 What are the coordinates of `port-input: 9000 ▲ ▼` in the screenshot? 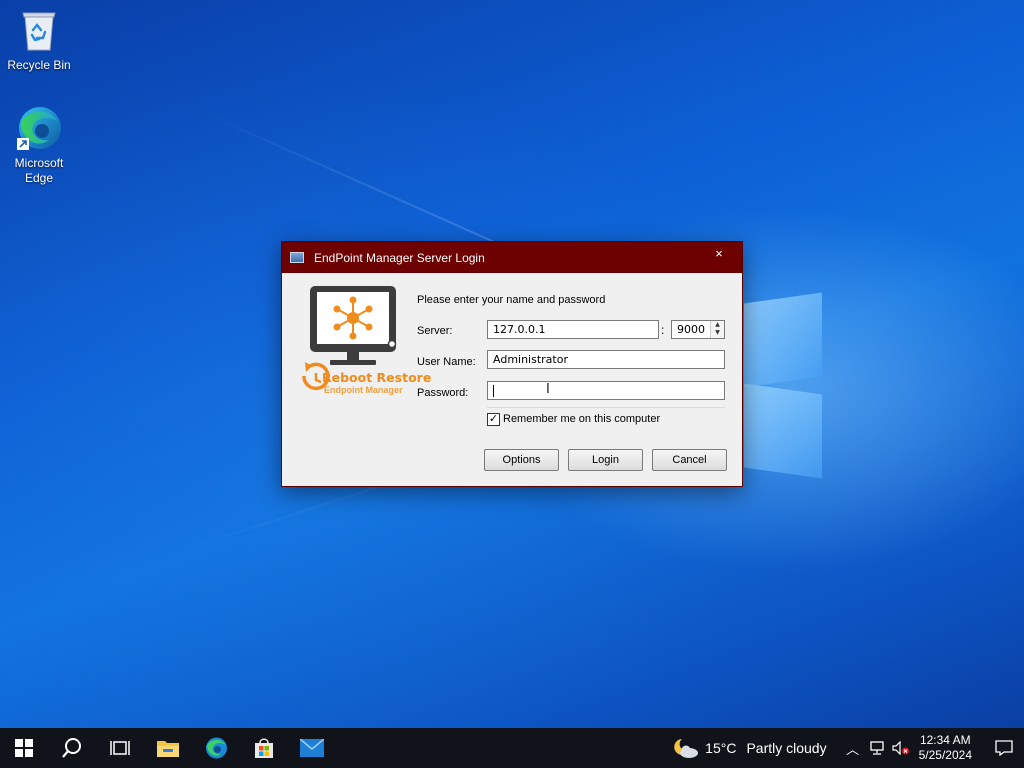 It's located at (698, 329).